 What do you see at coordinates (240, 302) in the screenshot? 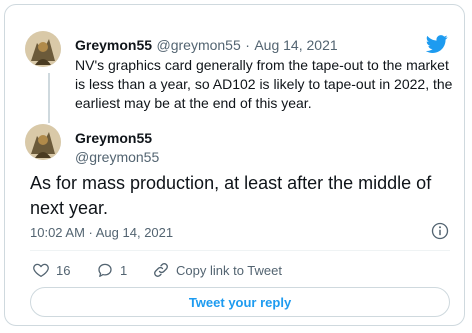
I see `tweet-your-reply-button: Tweet your reply` at bounding box center [240, 302].